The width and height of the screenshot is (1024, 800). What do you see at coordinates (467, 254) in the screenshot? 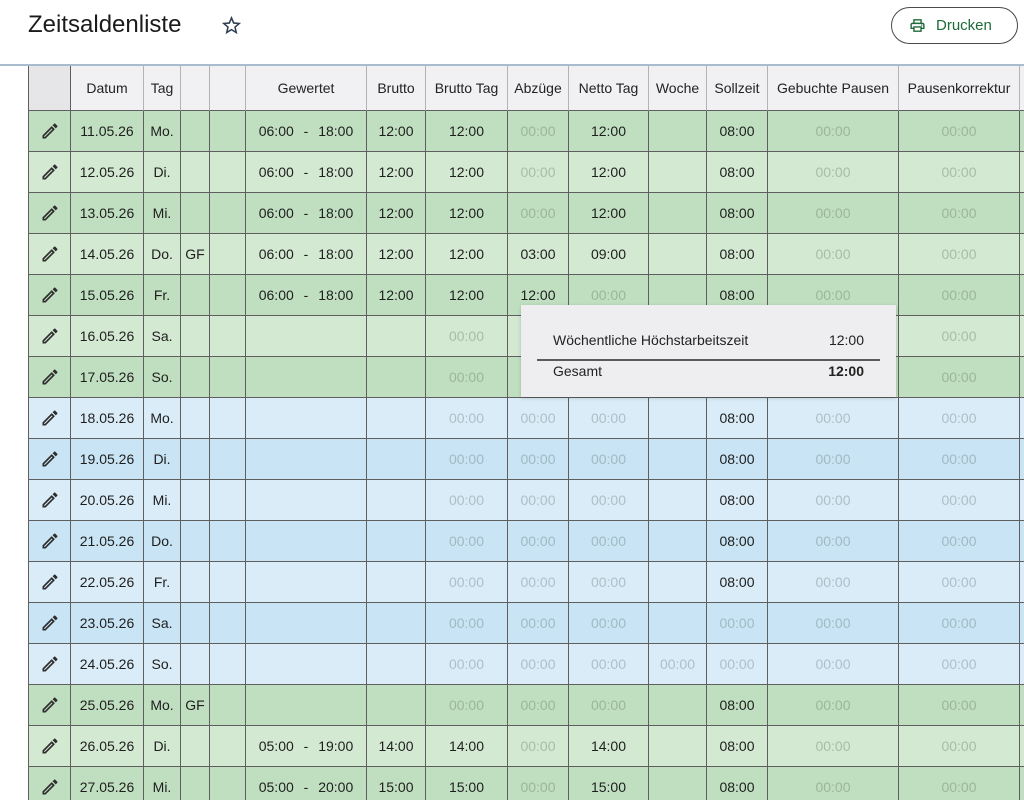
I see `cell-brutto-tag: 12:00` at bounding box center [467, 254].